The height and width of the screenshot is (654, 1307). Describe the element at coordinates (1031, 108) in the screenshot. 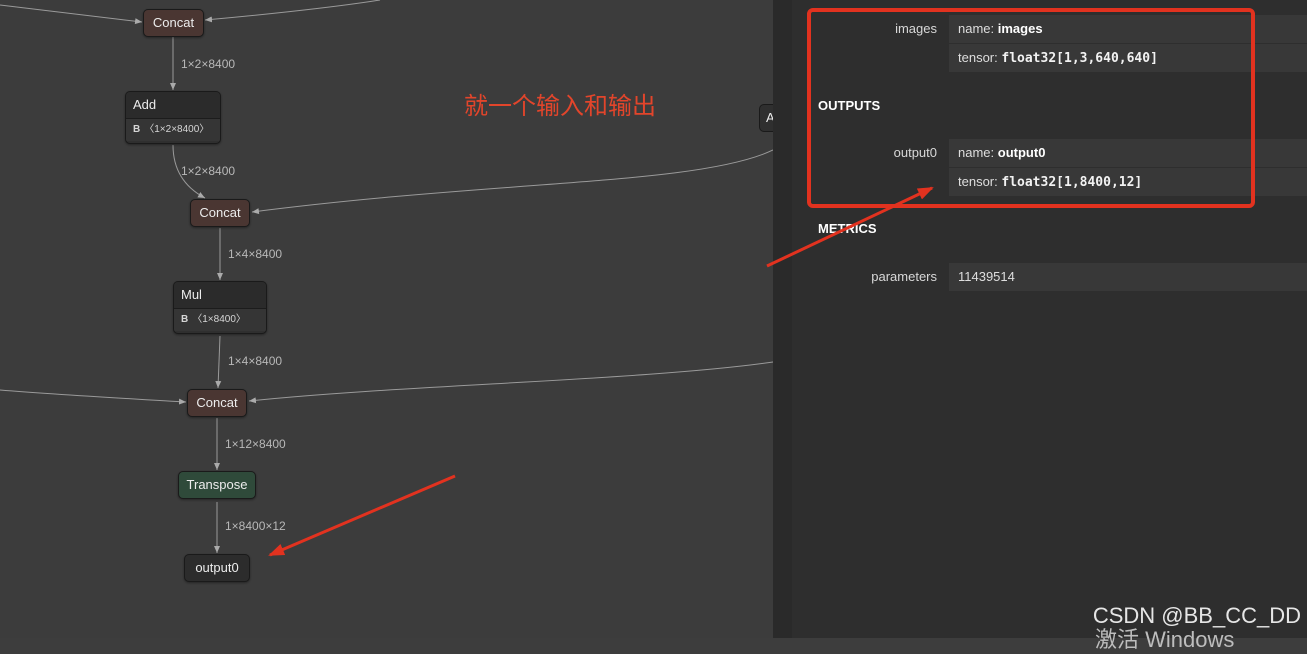

I see `highlight-box` at that location.